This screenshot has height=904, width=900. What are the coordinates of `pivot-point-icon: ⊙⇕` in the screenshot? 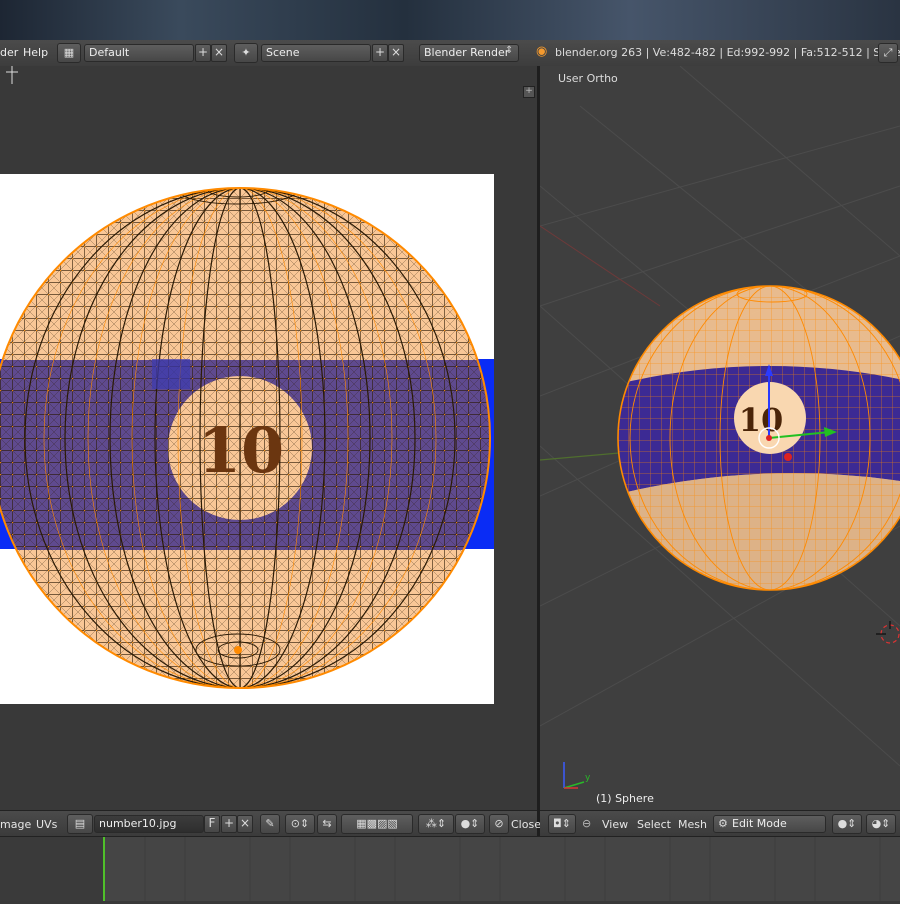 It's located at (300, 824).